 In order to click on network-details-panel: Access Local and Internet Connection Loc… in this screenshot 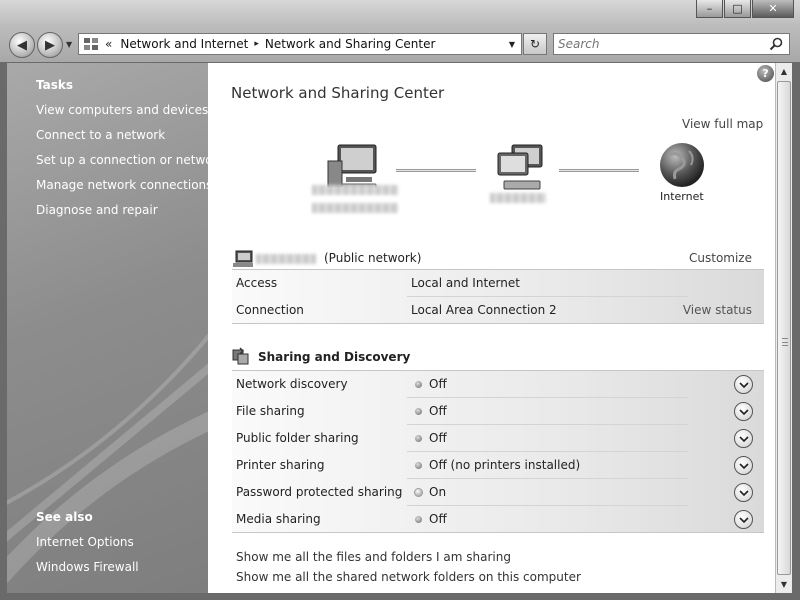, I will do `click(498, 296)`.